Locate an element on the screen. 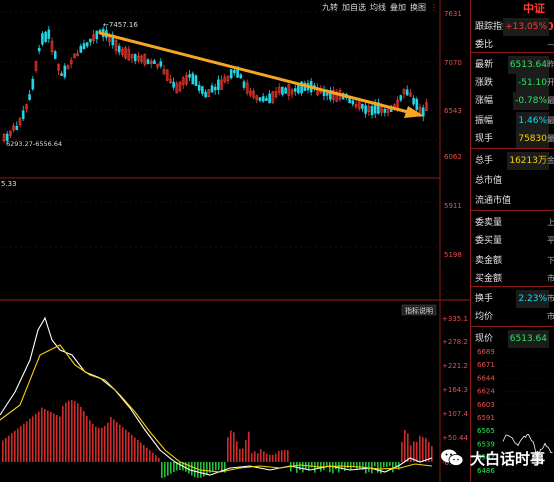  toolbar-overlay-button: 叠加 is located at coordinates (398, 8).